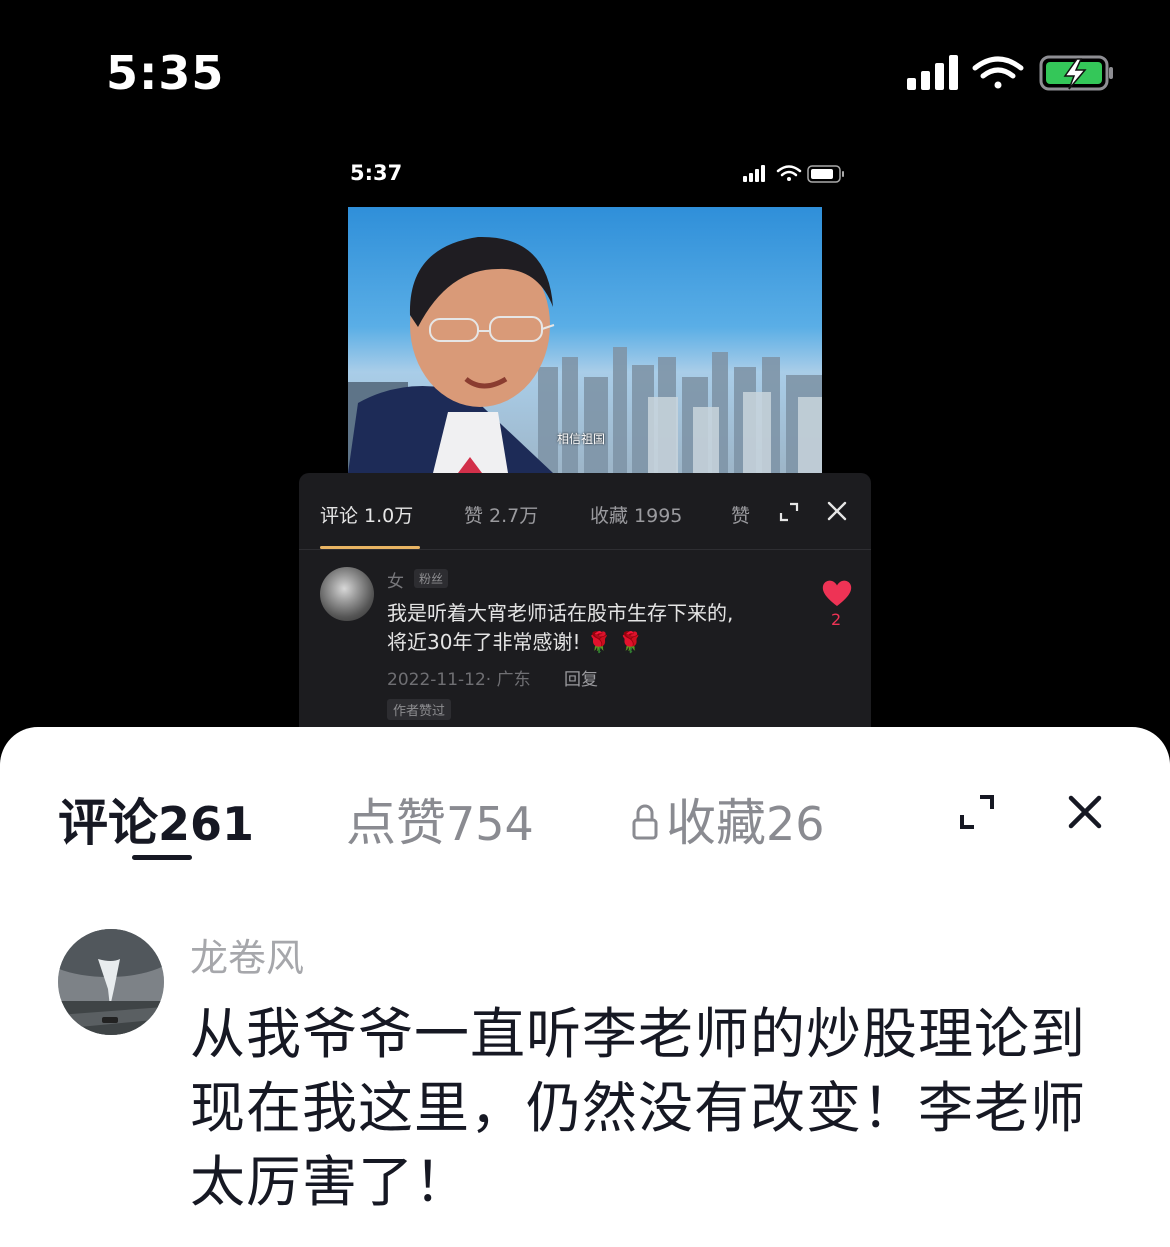 This screenshot has height=1247, width=1170. Describe the element at coordinates (347, 594) in the screenshot. I see `inner-avatar` at that location.